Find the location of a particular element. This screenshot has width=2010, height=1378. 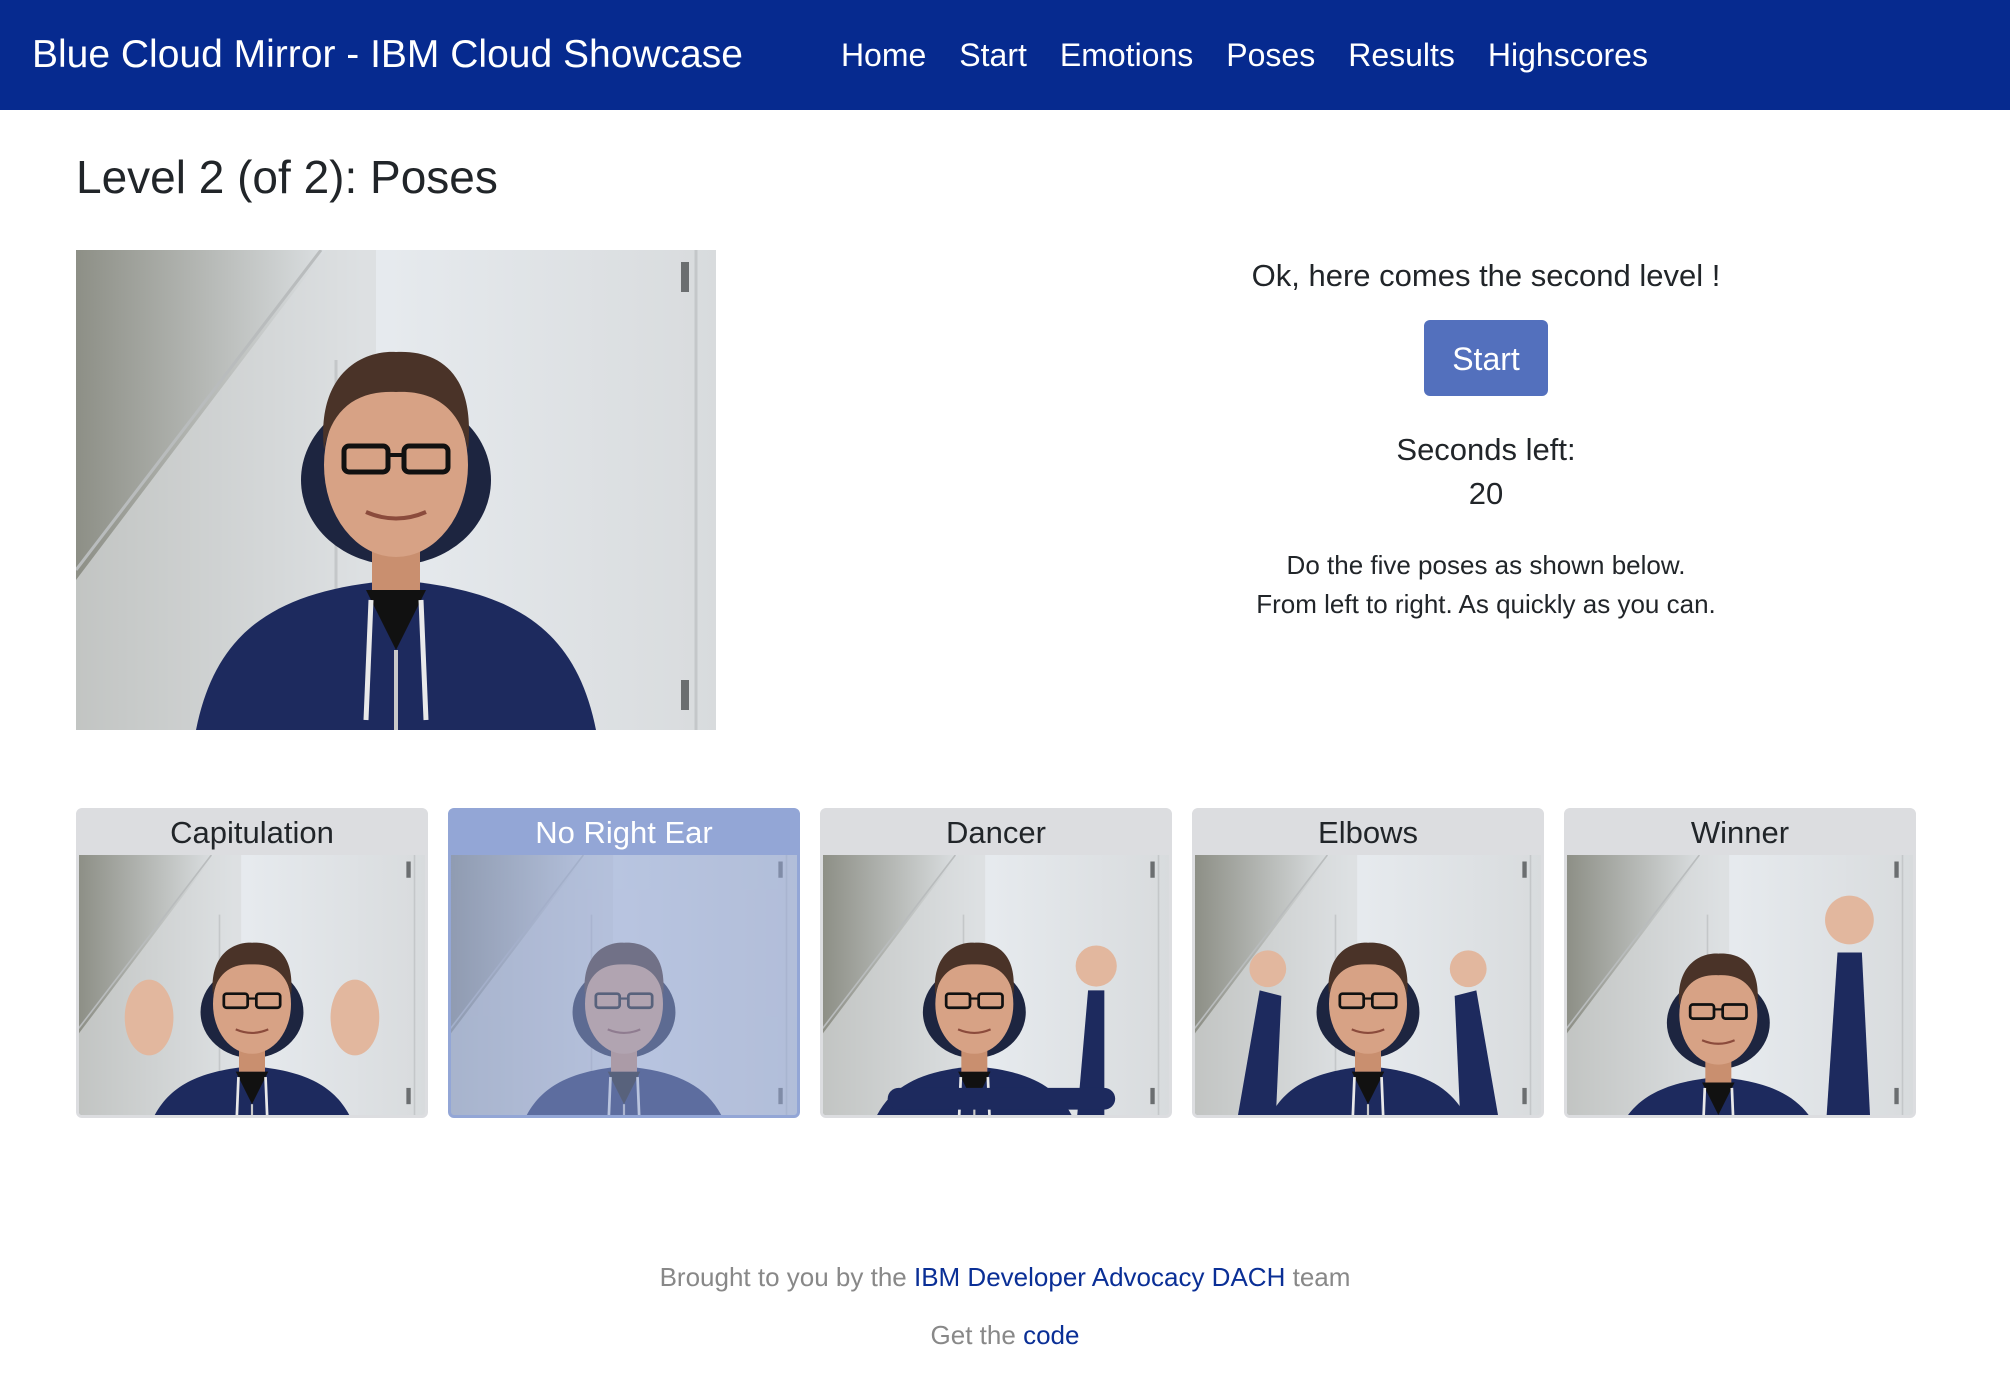

instructions-line-1: Do the five poses as shown below. is located at coordinates (1486, 565).